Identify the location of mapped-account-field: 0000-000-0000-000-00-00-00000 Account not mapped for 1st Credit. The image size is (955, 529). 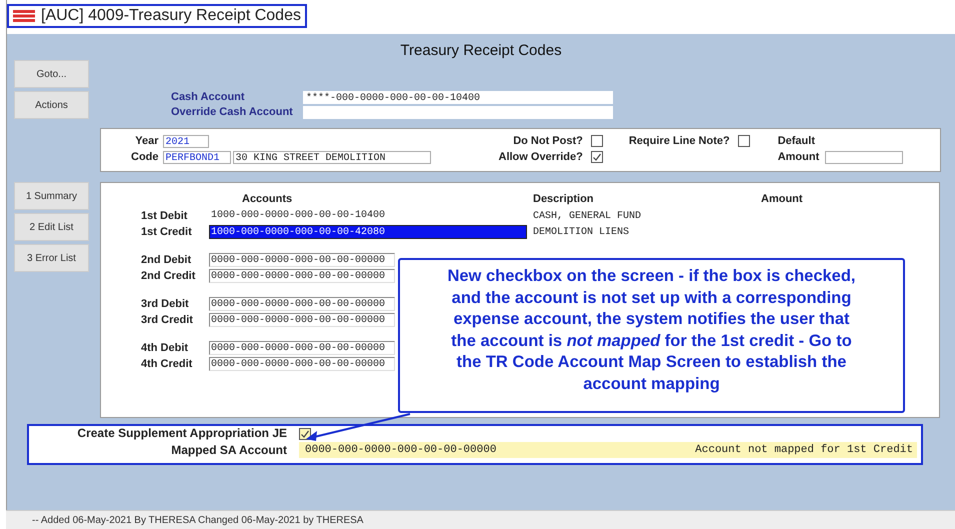
(608, 450).